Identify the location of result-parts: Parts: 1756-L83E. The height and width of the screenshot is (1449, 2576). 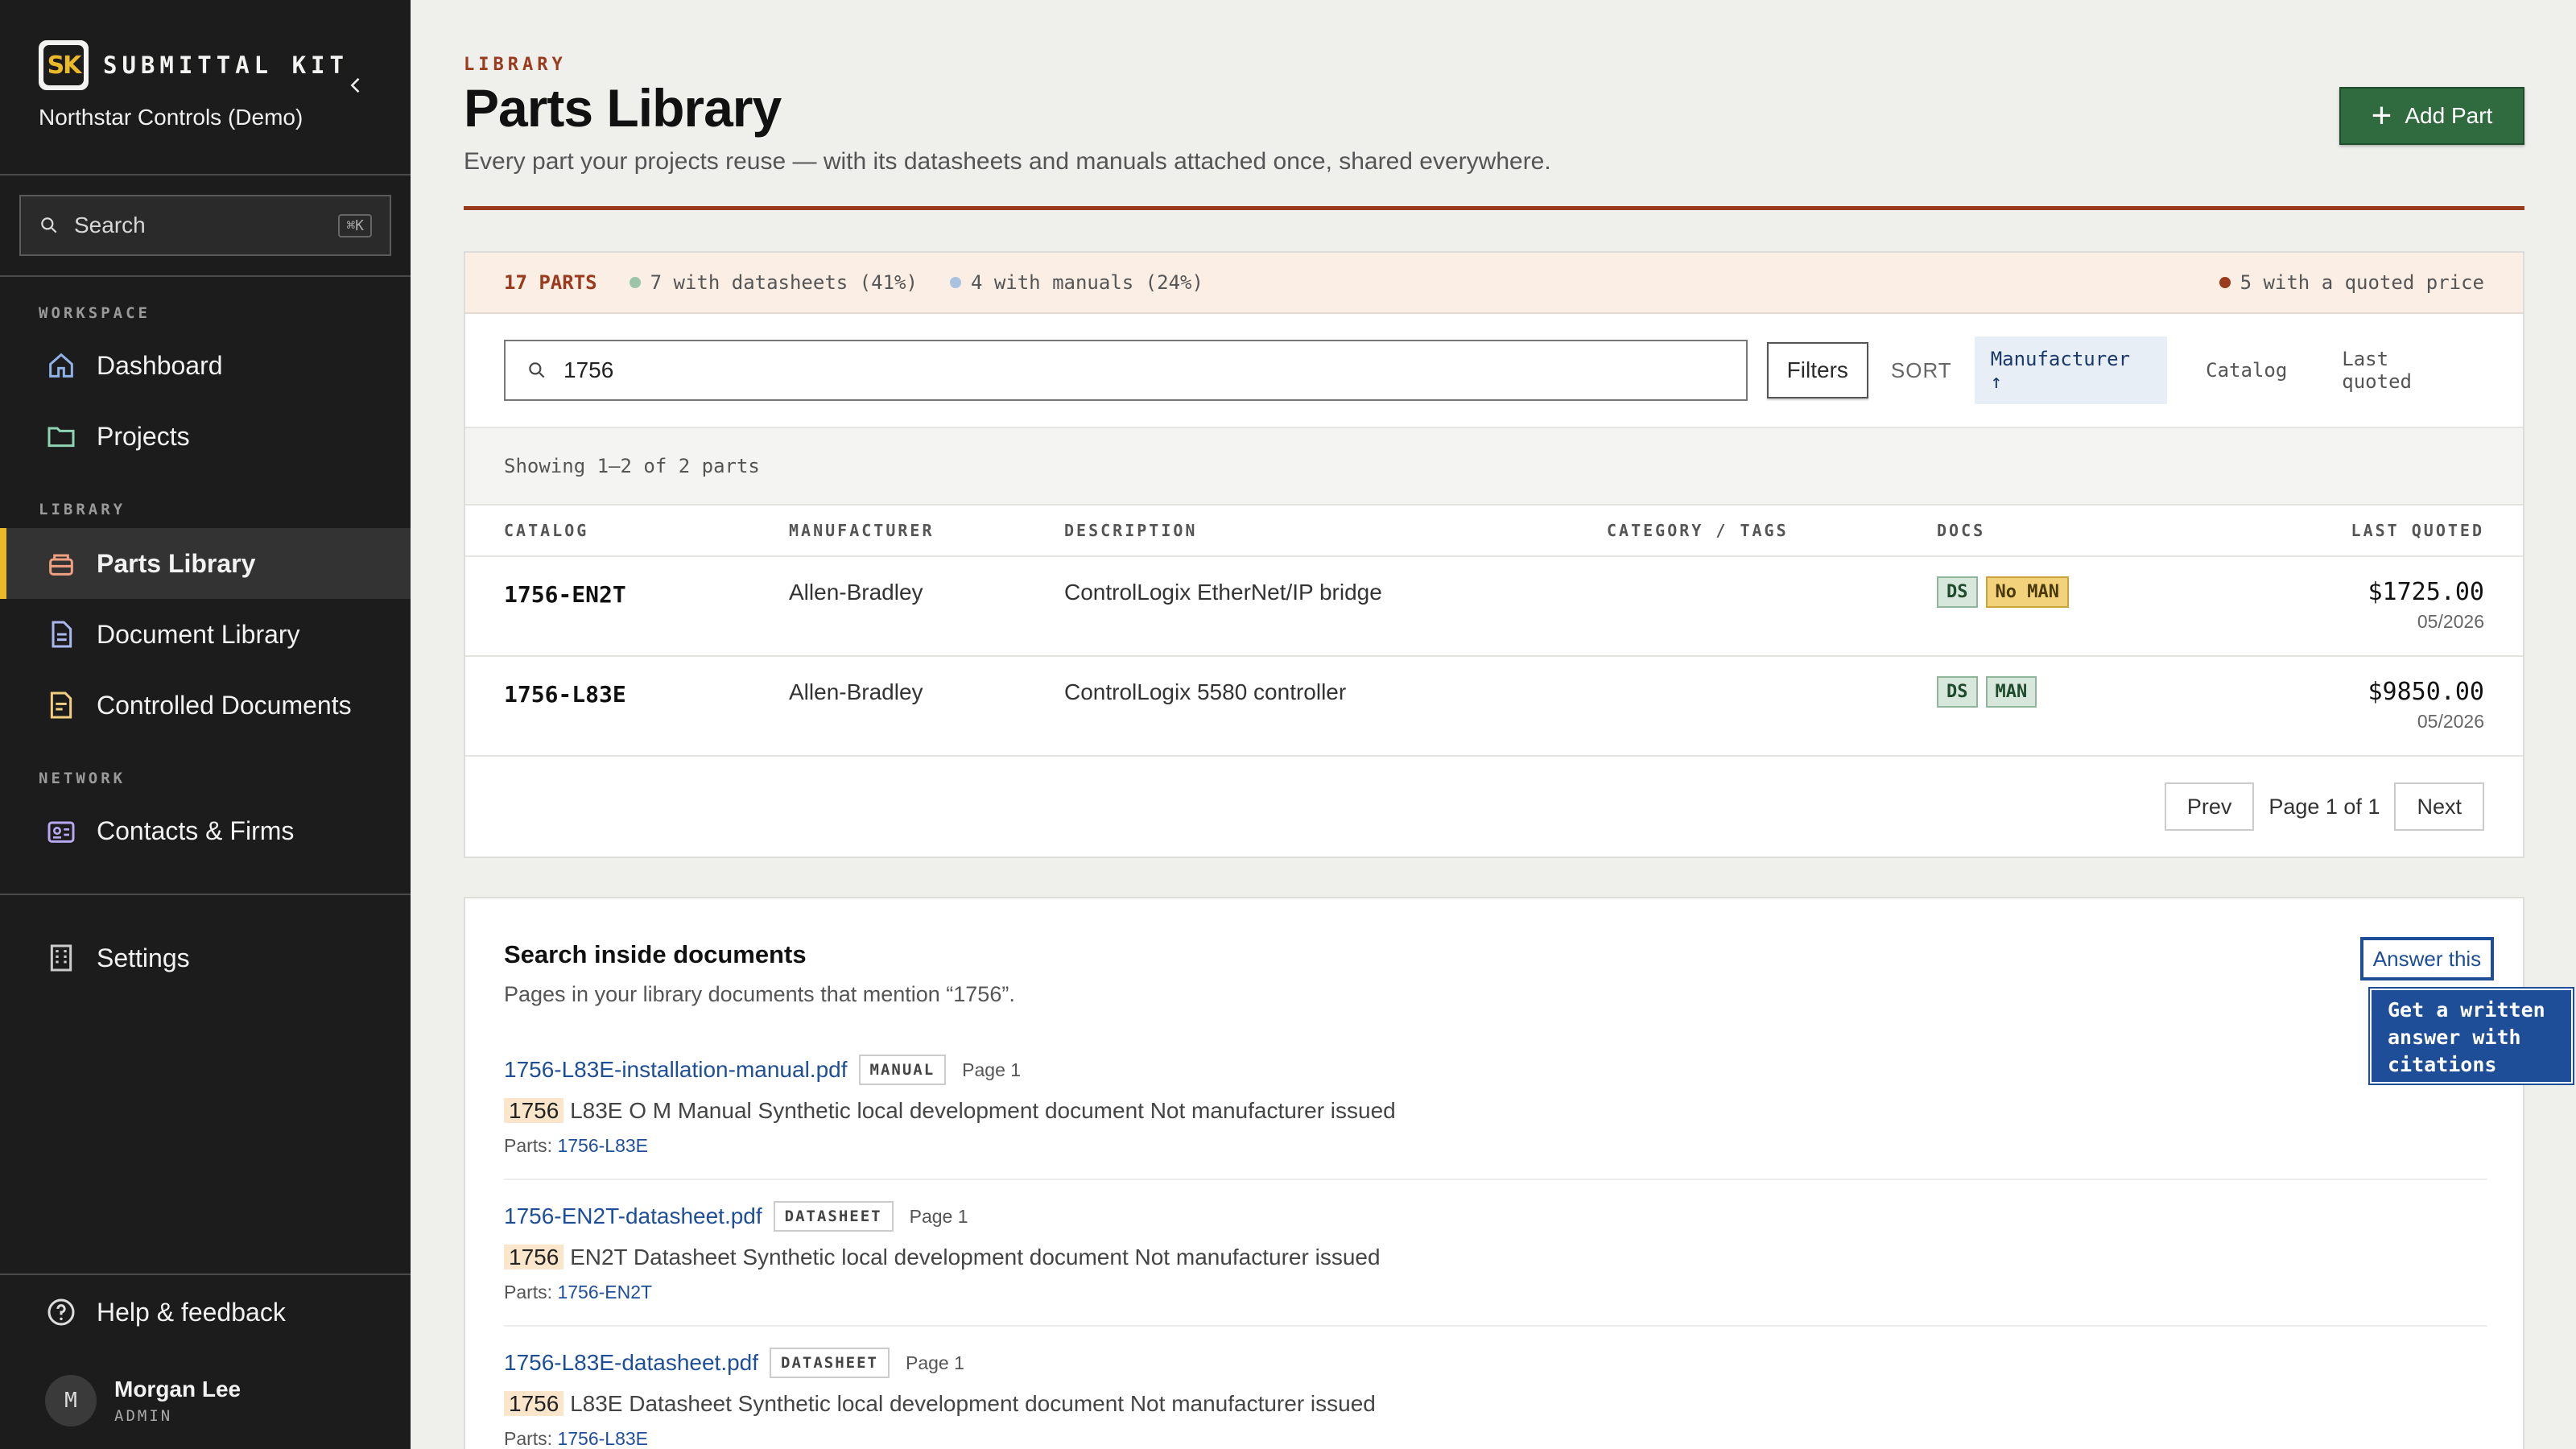
(1495, 1438).